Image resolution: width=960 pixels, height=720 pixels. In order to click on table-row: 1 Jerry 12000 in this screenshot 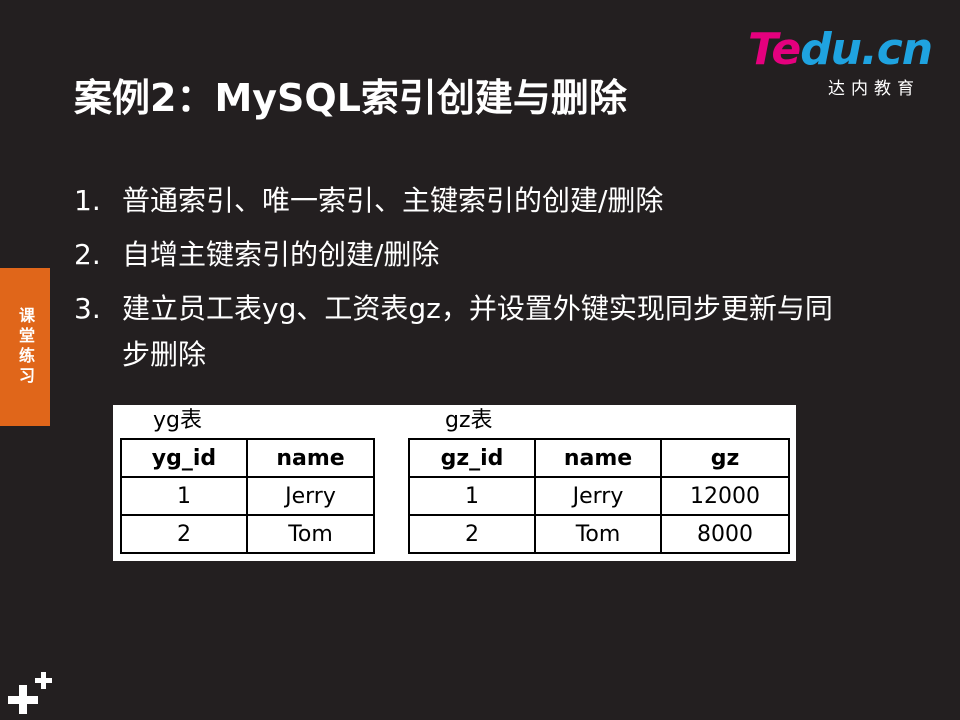, I will do `click(599, 496)`.